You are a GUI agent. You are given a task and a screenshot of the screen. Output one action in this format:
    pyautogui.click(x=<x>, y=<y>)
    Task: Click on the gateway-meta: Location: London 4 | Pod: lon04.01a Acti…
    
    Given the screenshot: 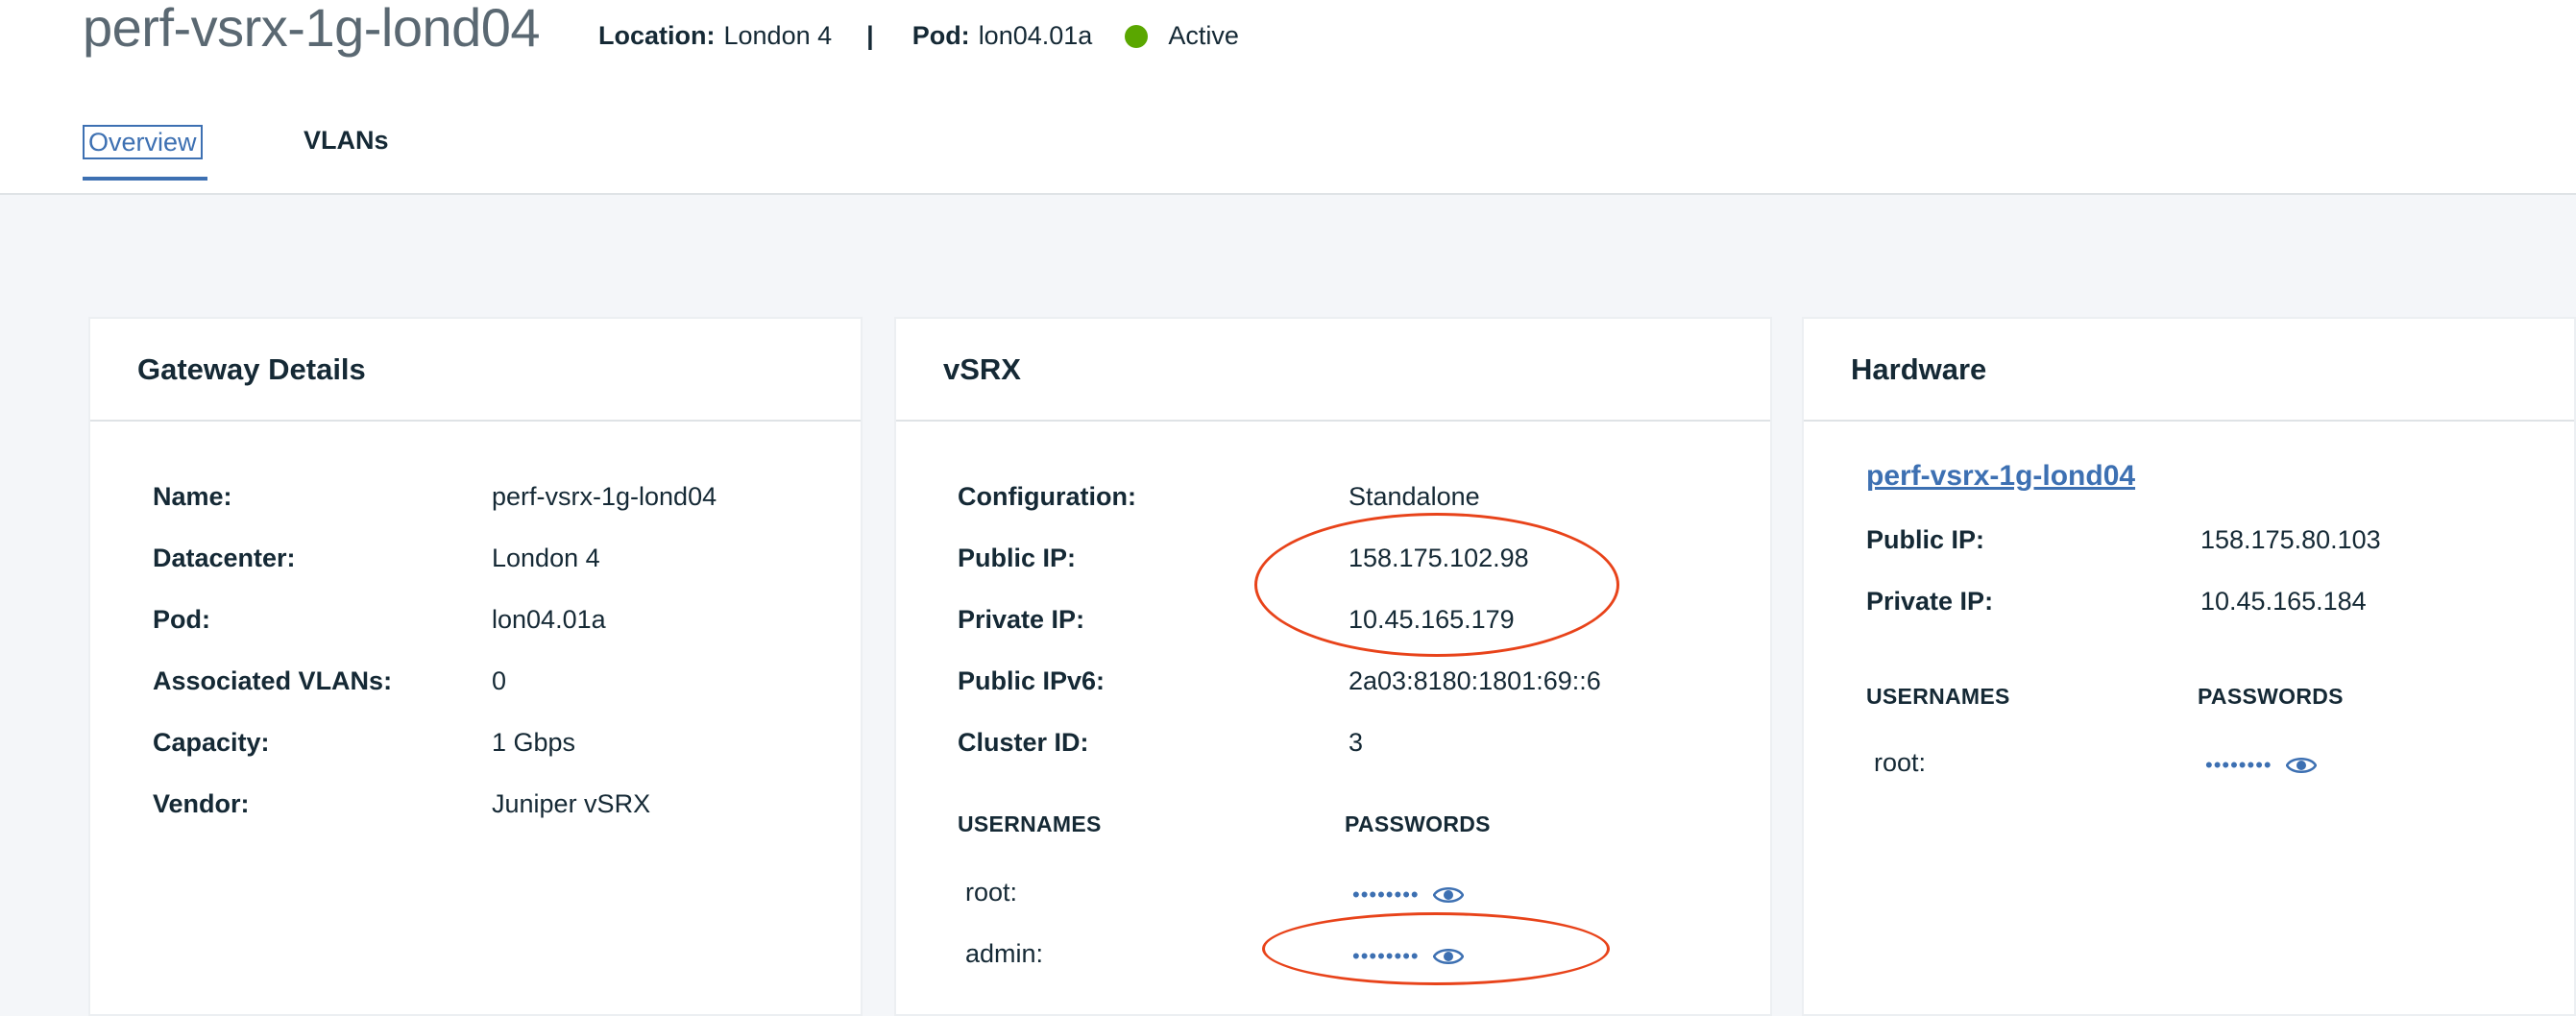 What is the action you would take?
    pyautogui.click(x=919, y=36)
    